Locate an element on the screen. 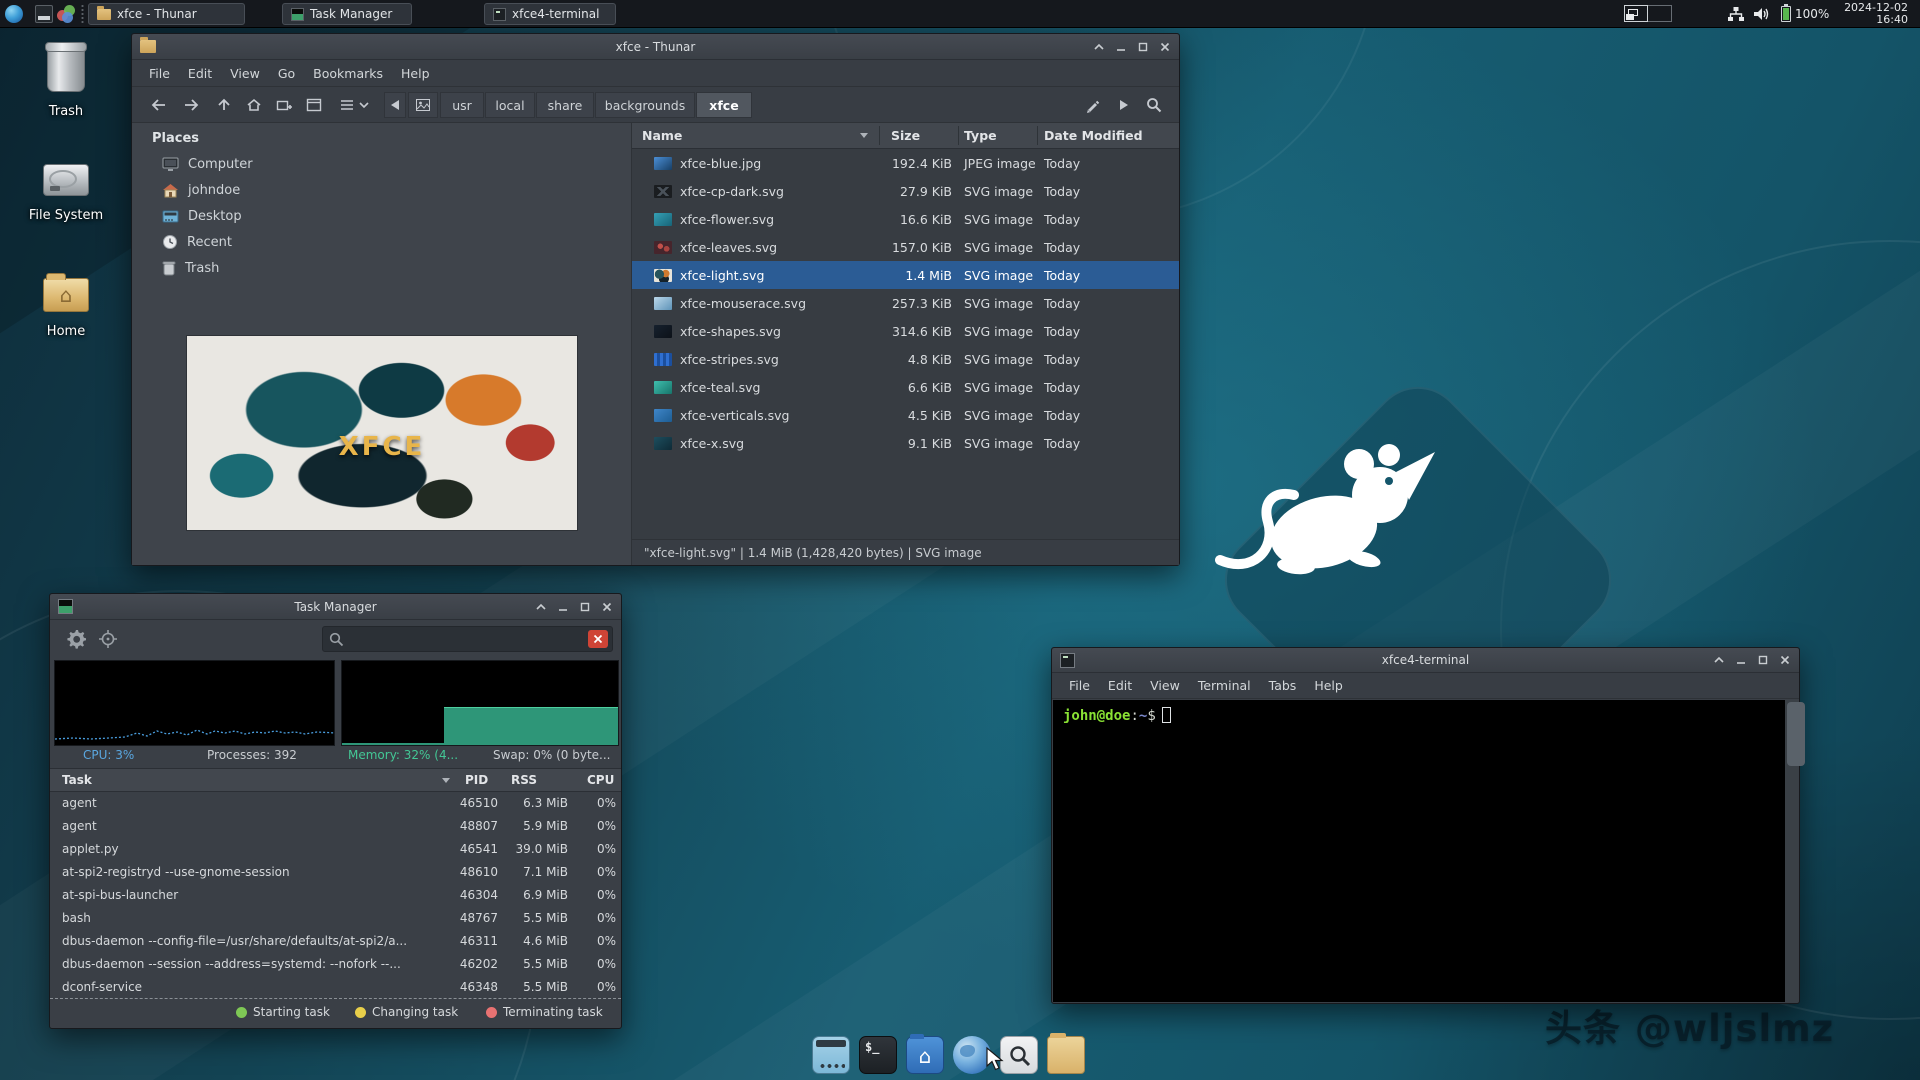  breadcrumb-scroll-left-icon is located at coordinates (395, 105).